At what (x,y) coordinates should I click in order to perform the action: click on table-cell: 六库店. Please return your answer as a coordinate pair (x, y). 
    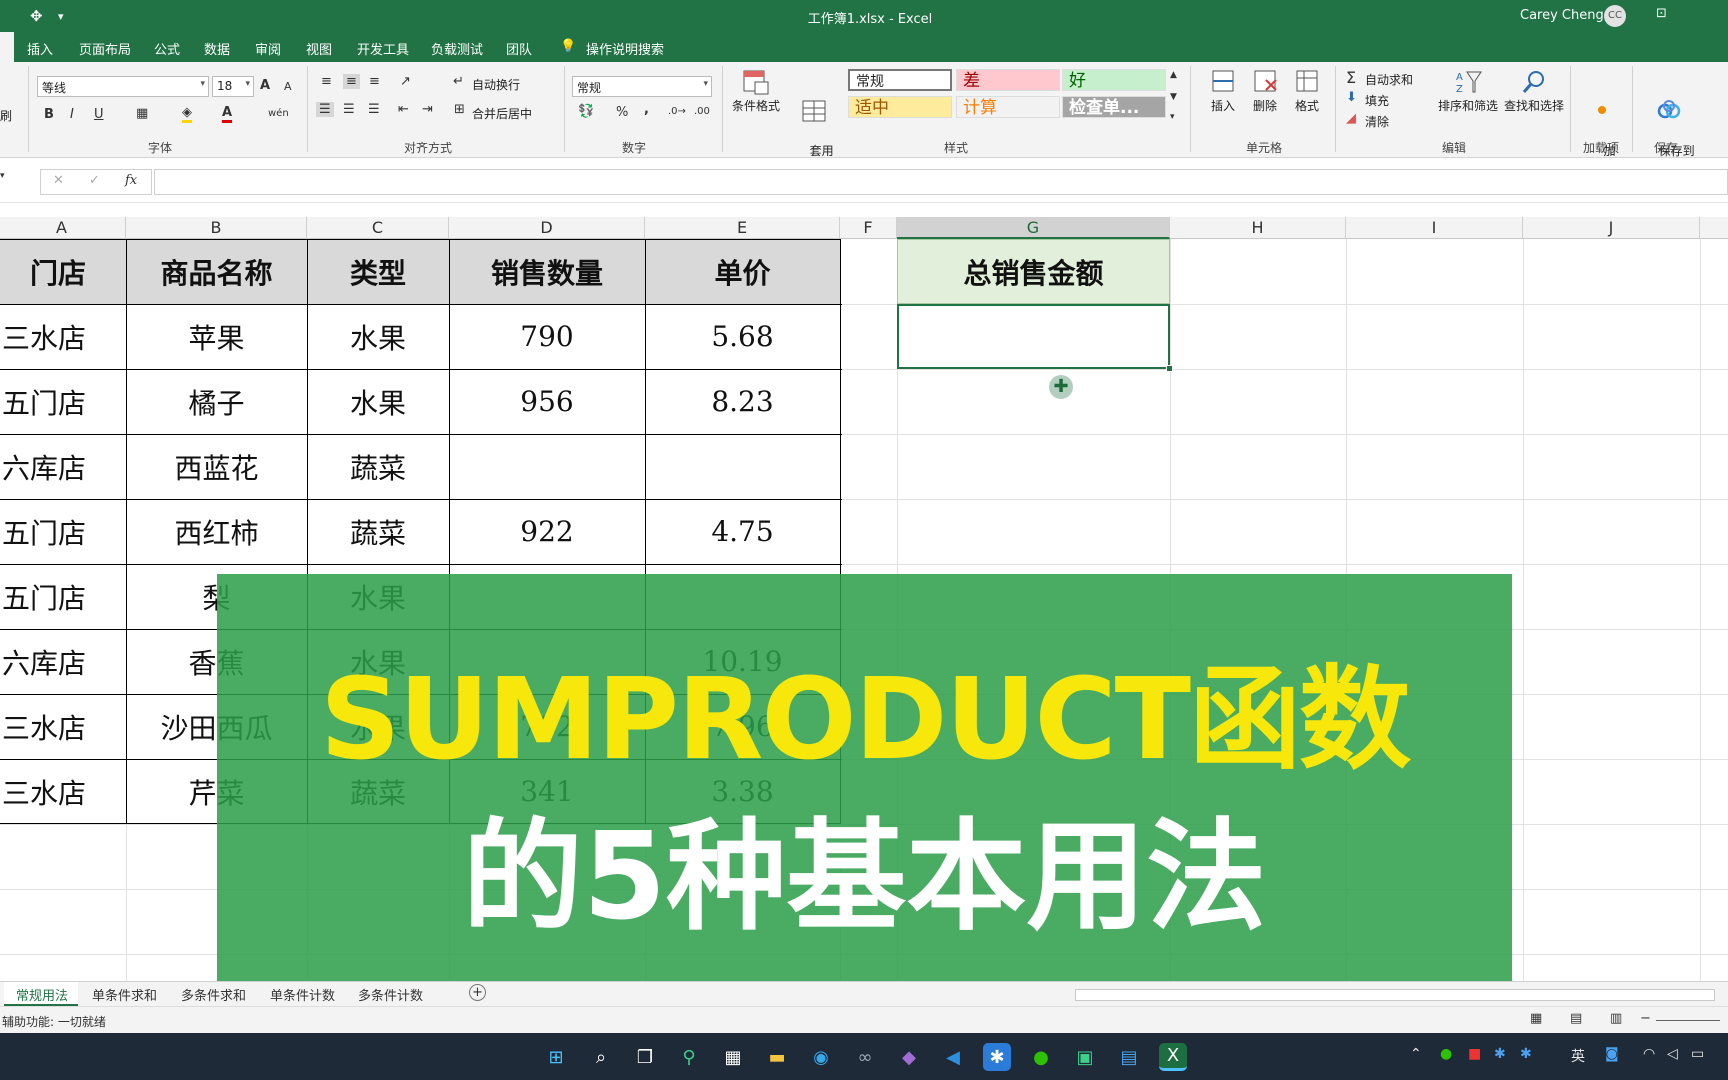
    Looking at the image, I should click on (63, 466).